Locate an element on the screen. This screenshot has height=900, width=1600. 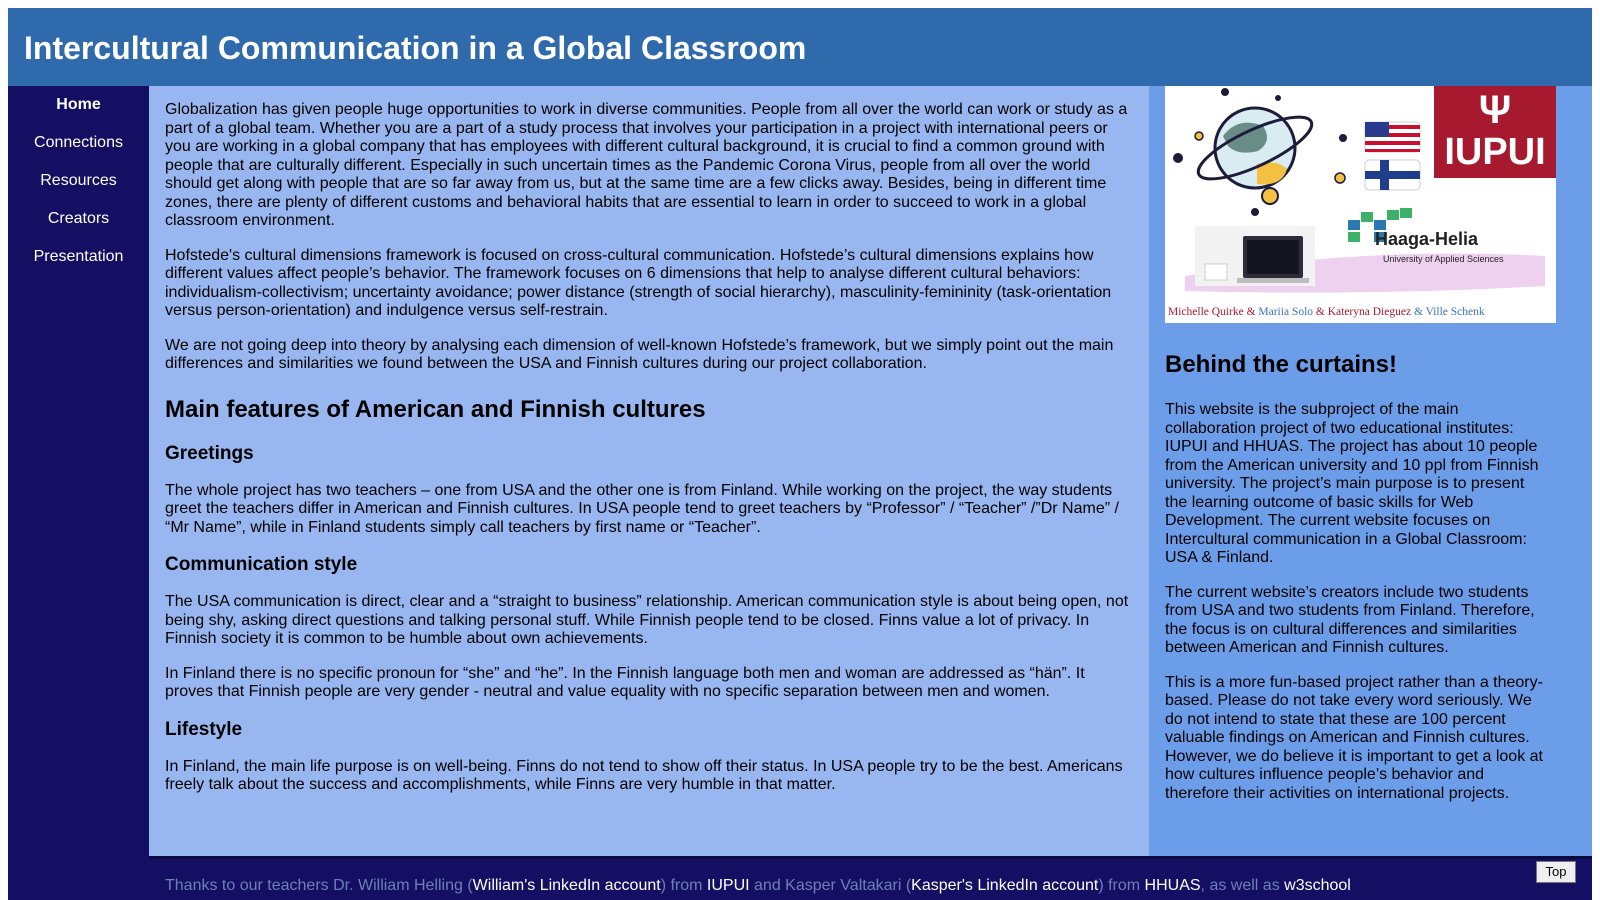
footer-text-2: ) from is located at coordinates (683, 885).